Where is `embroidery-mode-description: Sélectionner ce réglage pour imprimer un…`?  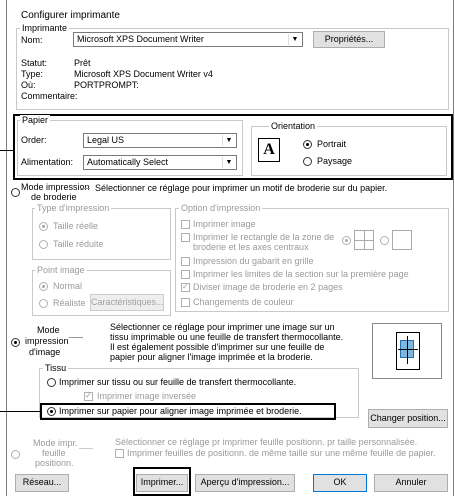
embroidery-mode-description: Sélectionner ce réglage pour imprimer un… is located at coordinates (241, 188).